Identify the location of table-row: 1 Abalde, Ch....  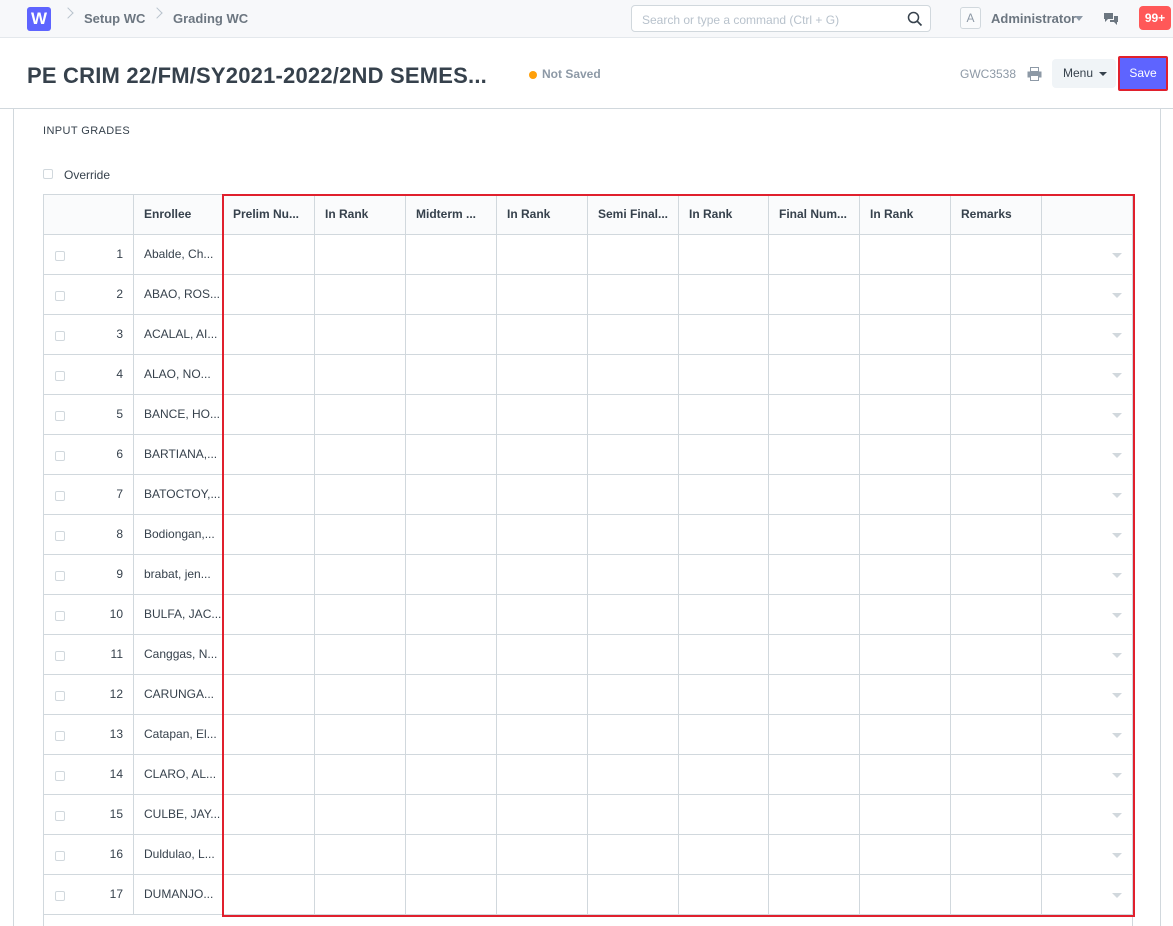
(588, 255).